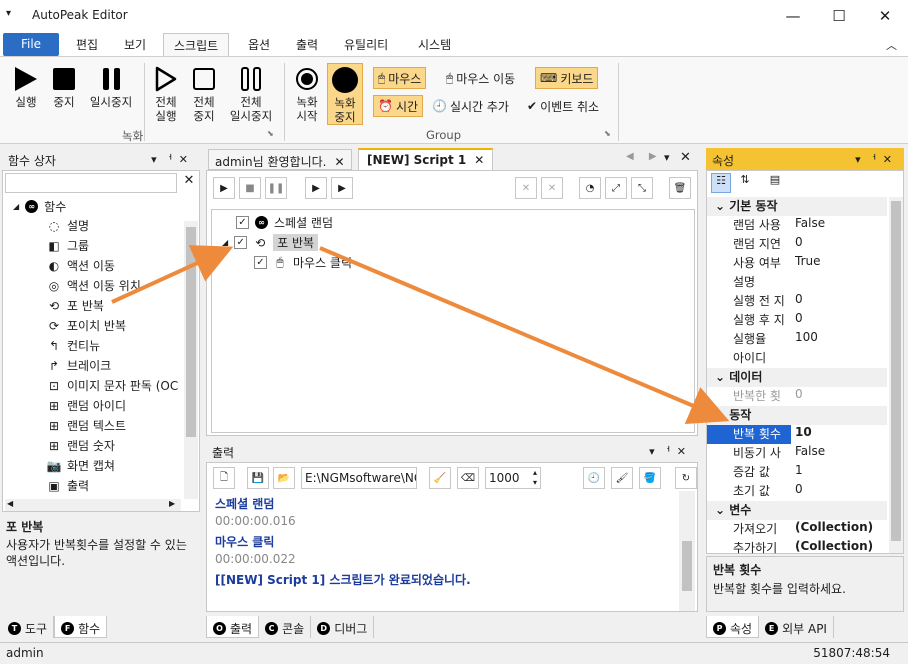  I want to click on property-category: ⌄ 기본 동작, so click(797, 206).